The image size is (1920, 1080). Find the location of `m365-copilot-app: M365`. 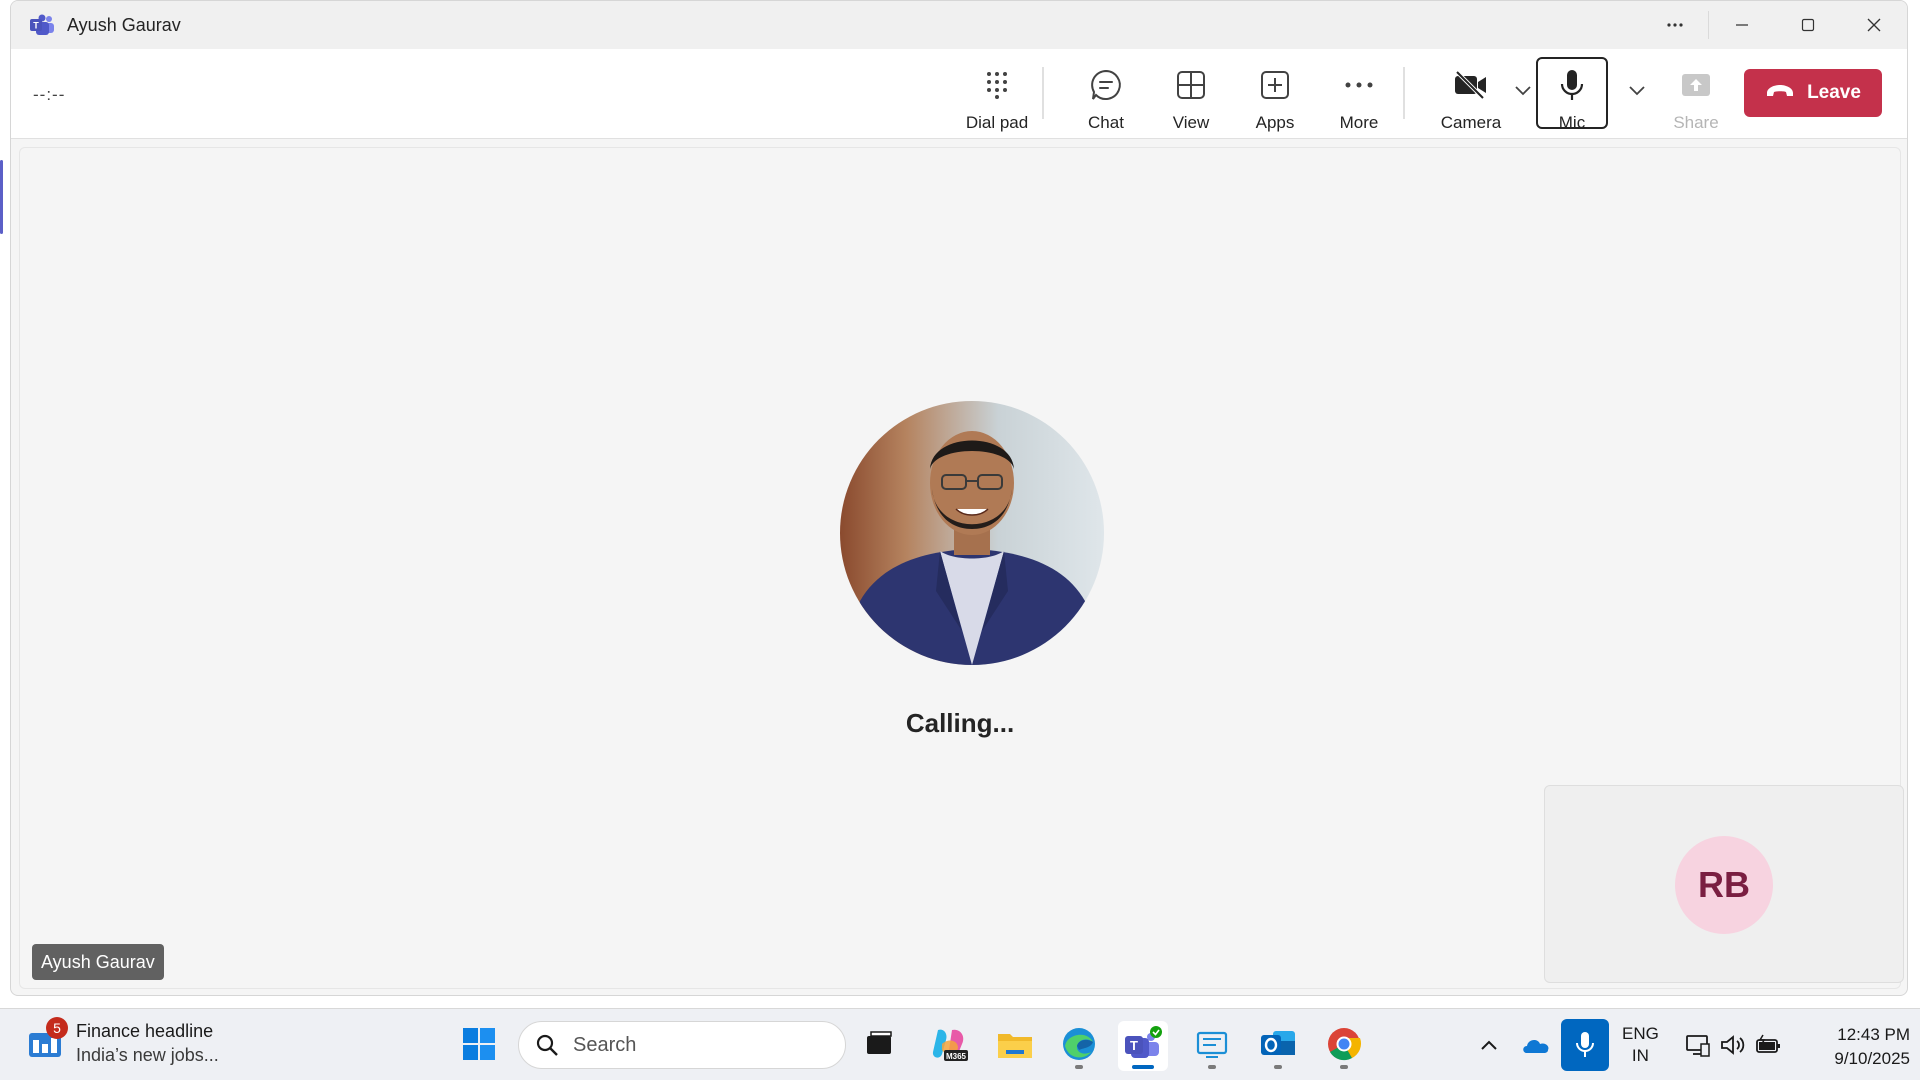

m365-copilot-app: M365 is located at coordinates (949, 1046).